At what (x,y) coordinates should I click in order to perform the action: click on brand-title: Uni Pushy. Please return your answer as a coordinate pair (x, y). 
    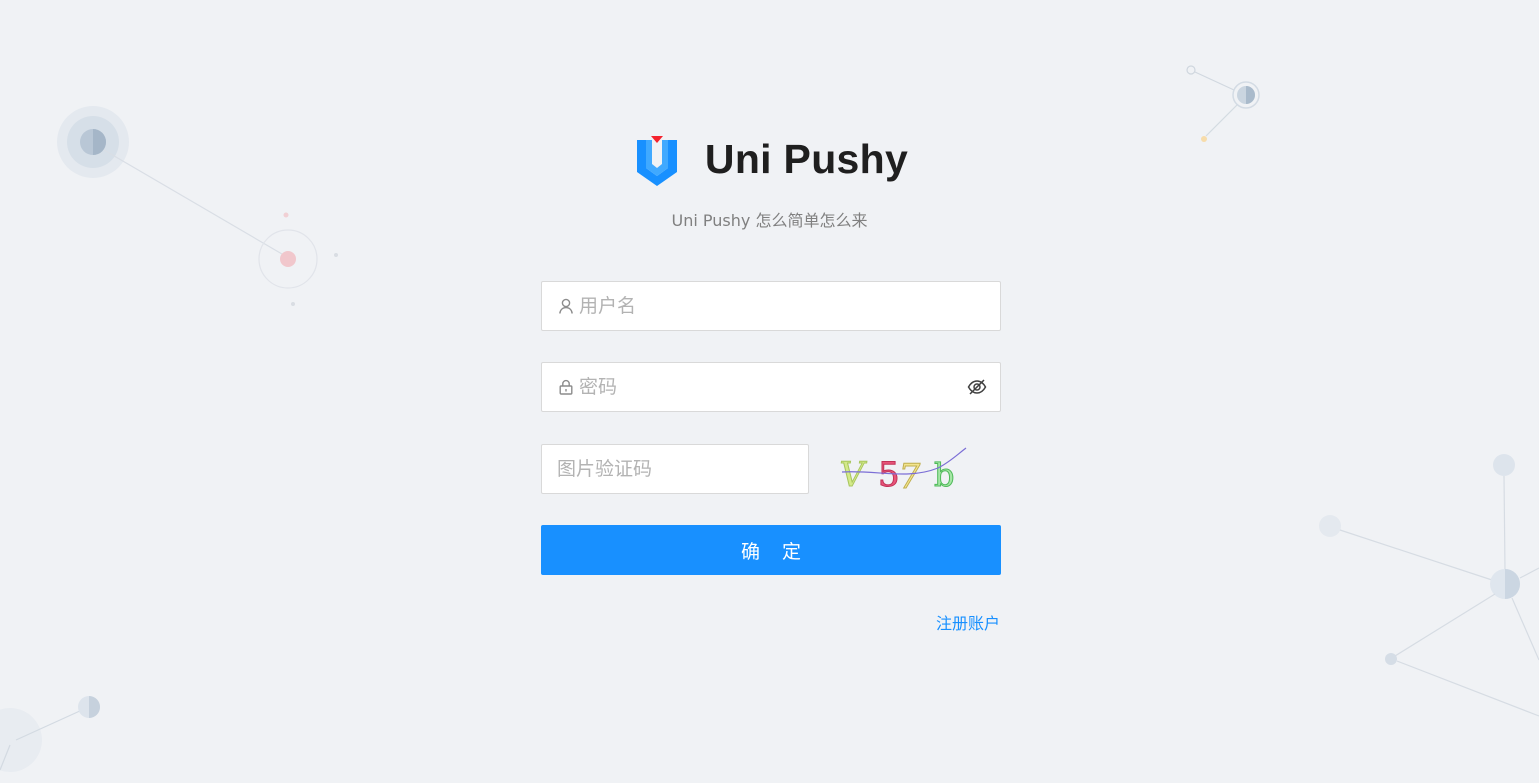
    Looking at the image, I should click on (806, 158).